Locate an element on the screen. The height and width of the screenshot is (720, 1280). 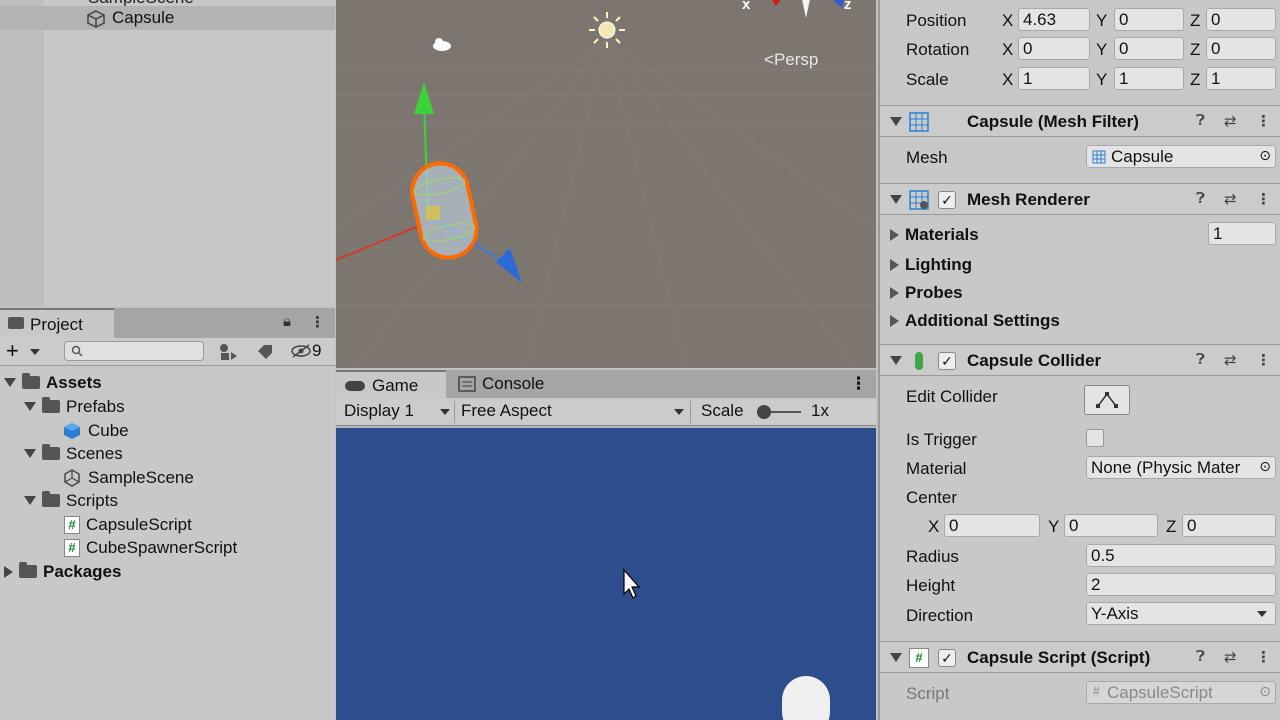
lock-icon: 🔒︎ is located at coordinates (287, 321).